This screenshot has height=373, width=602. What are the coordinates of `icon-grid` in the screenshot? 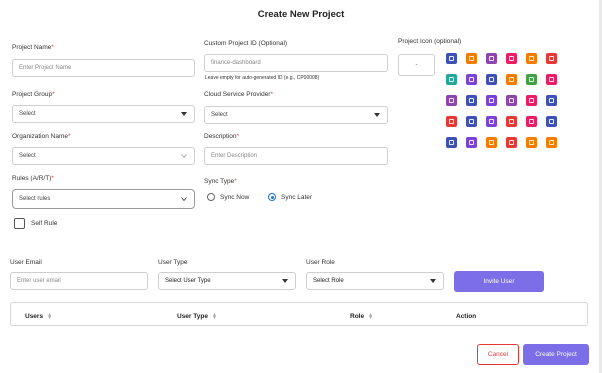 It's located at (506, 103).